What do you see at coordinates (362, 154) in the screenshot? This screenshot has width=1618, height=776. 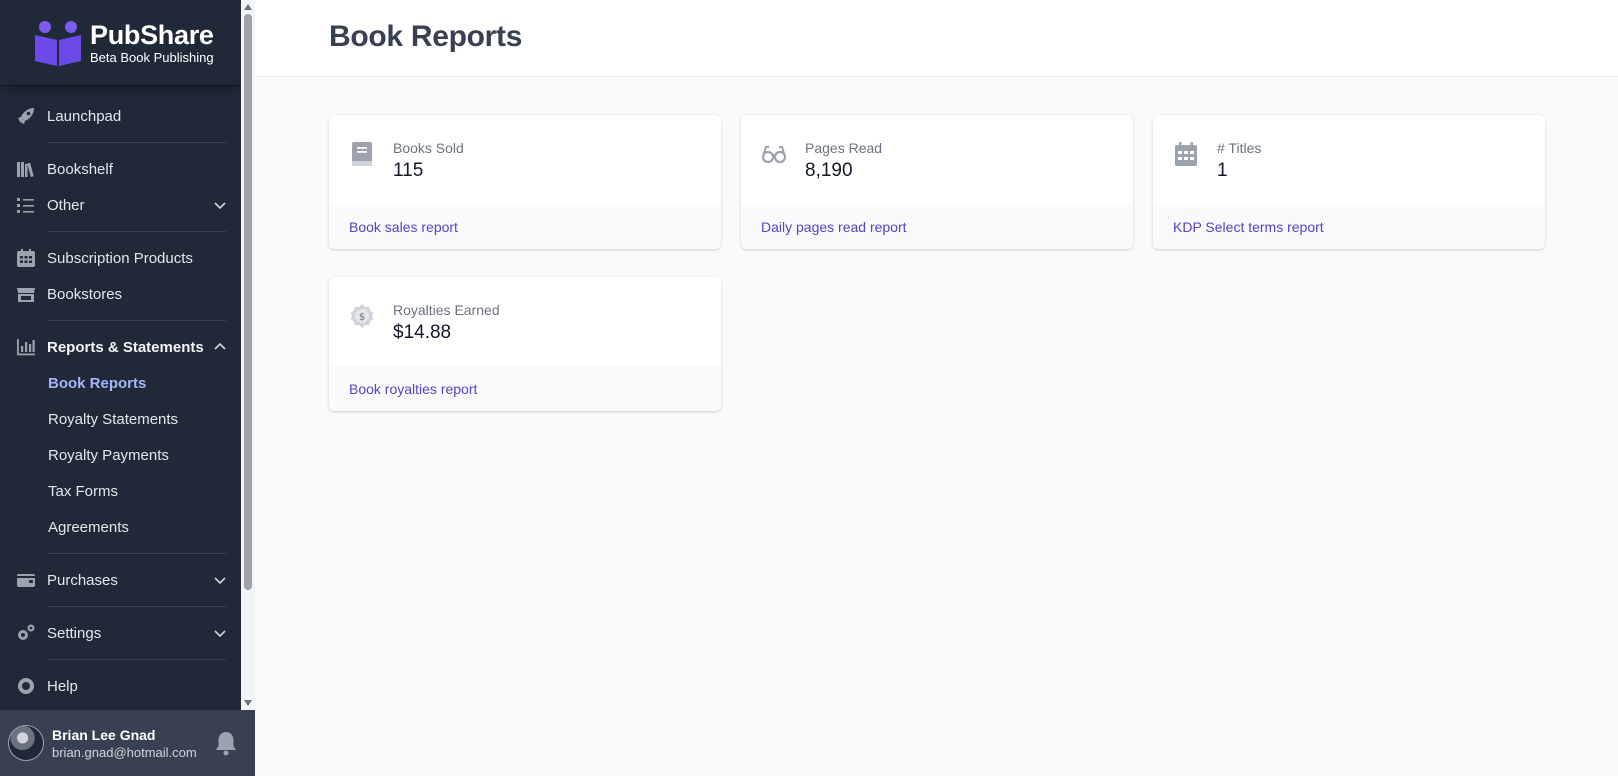 I see `book-icon` at bounding box center [362, 154].